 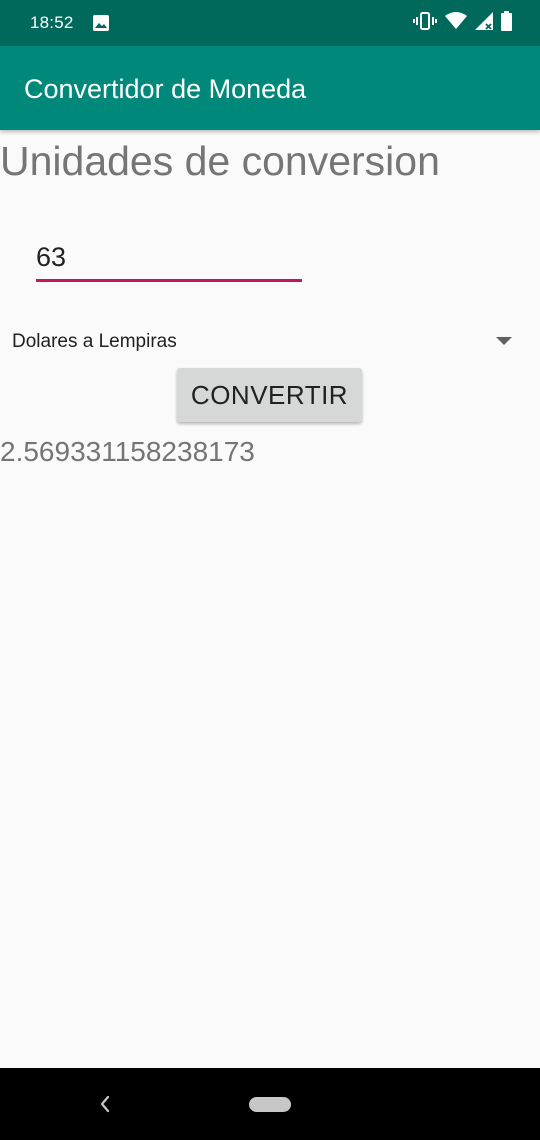 I want to click on page-heading: Unidades de conversion, so click(x=220, y=161).